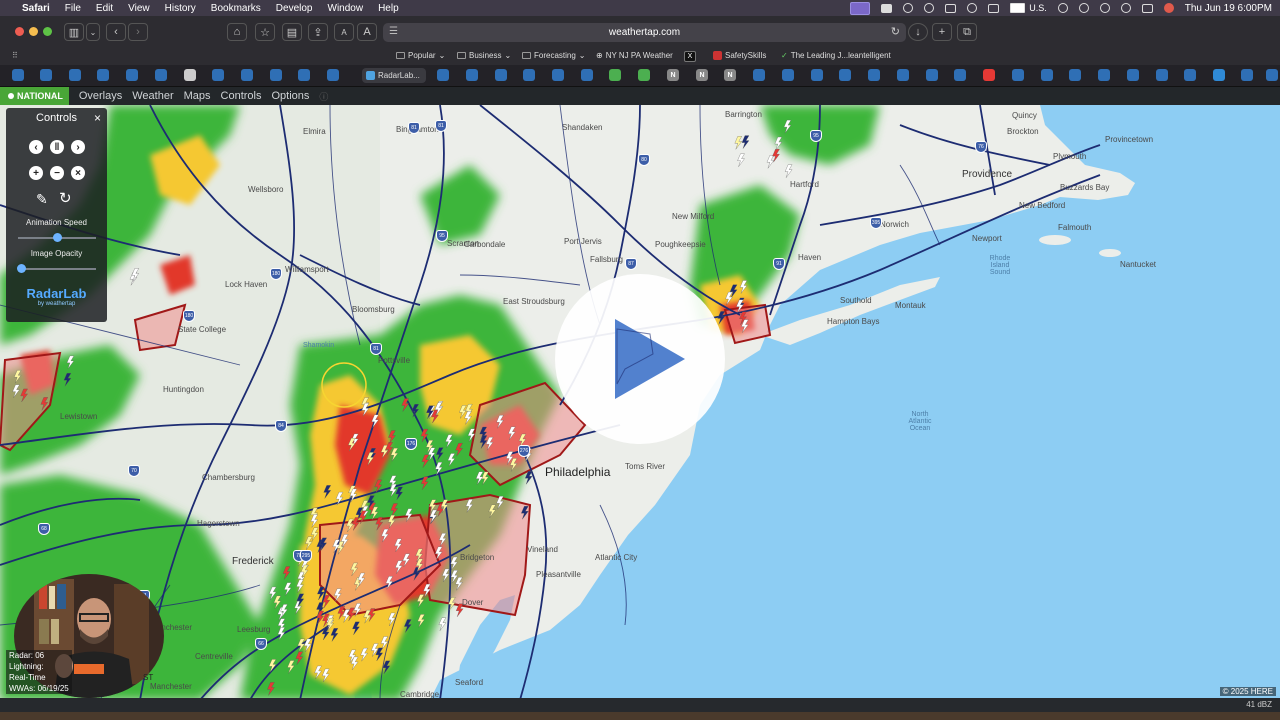  What do you see at coordinates (1228, 8) in the screenshot?
I see `menu-clock: Thu Jun 19 6:00PM` at bounding box center [1228, 8].